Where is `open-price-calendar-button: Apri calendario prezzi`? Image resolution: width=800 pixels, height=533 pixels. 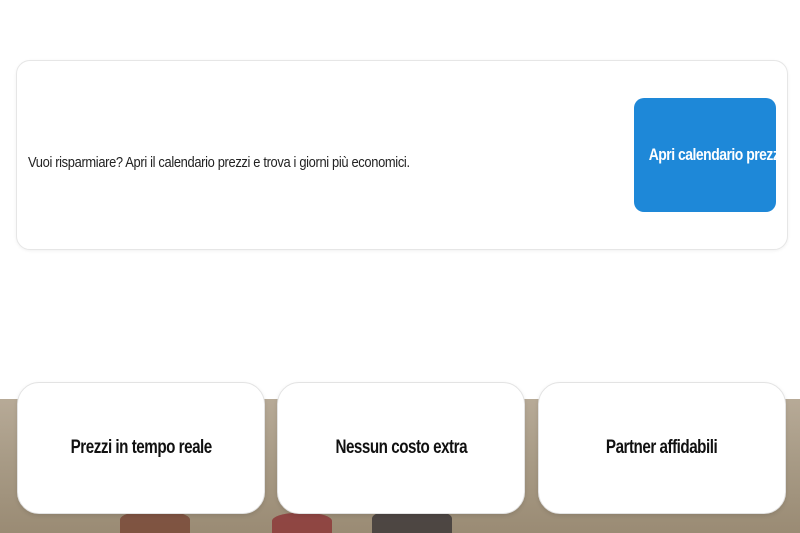 open-price-calendar-button: Apri calendario prezzi is located at coordinates (705, 155).